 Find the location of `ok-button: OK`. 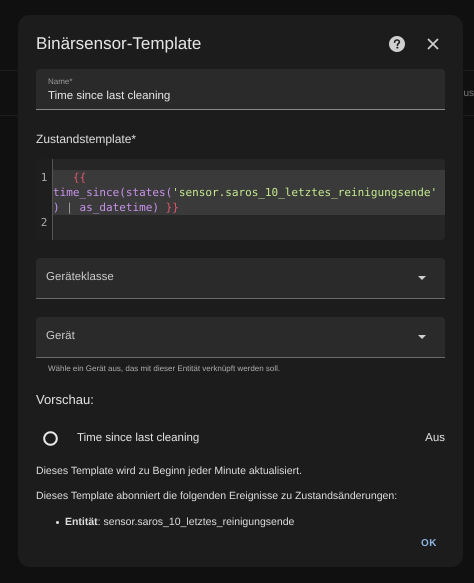

ok-button: OK is located at coordinates (429, 543).